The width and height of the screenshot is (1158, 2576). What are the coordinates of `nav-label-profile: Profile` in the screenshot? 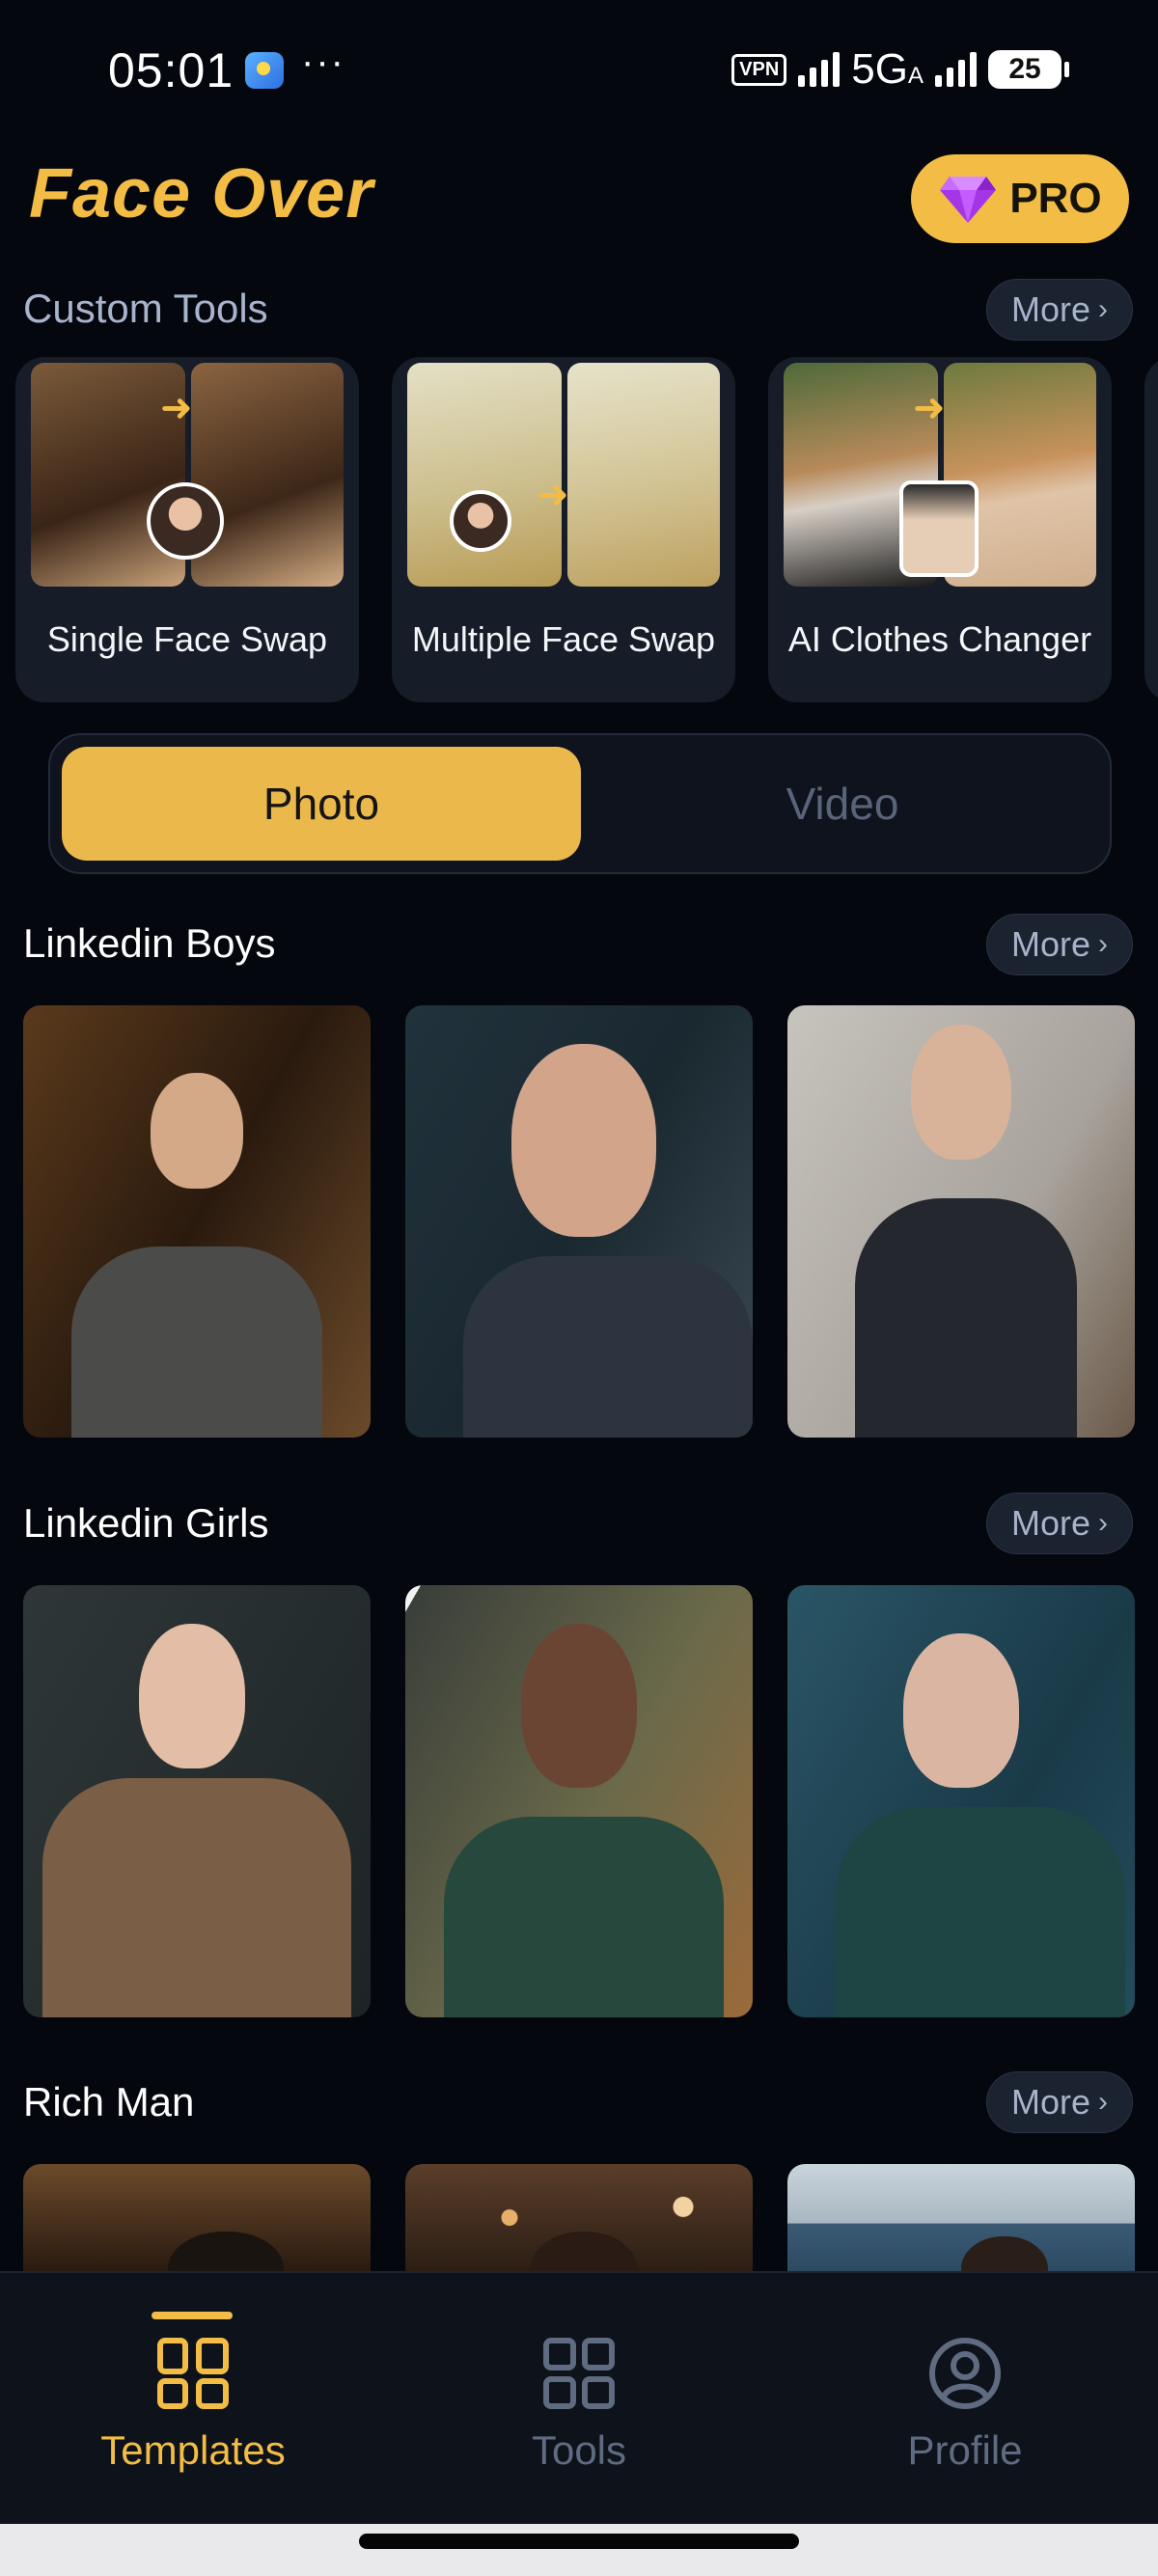 It's located at (965, 2450).